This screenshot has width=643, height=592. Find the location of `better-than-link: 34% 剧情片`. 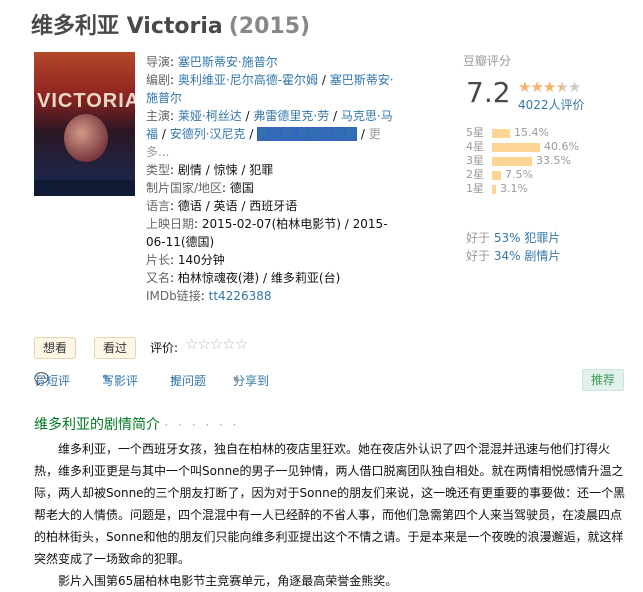

better-than-link: 34% 剧情片 is located at coordinates (527, 256).